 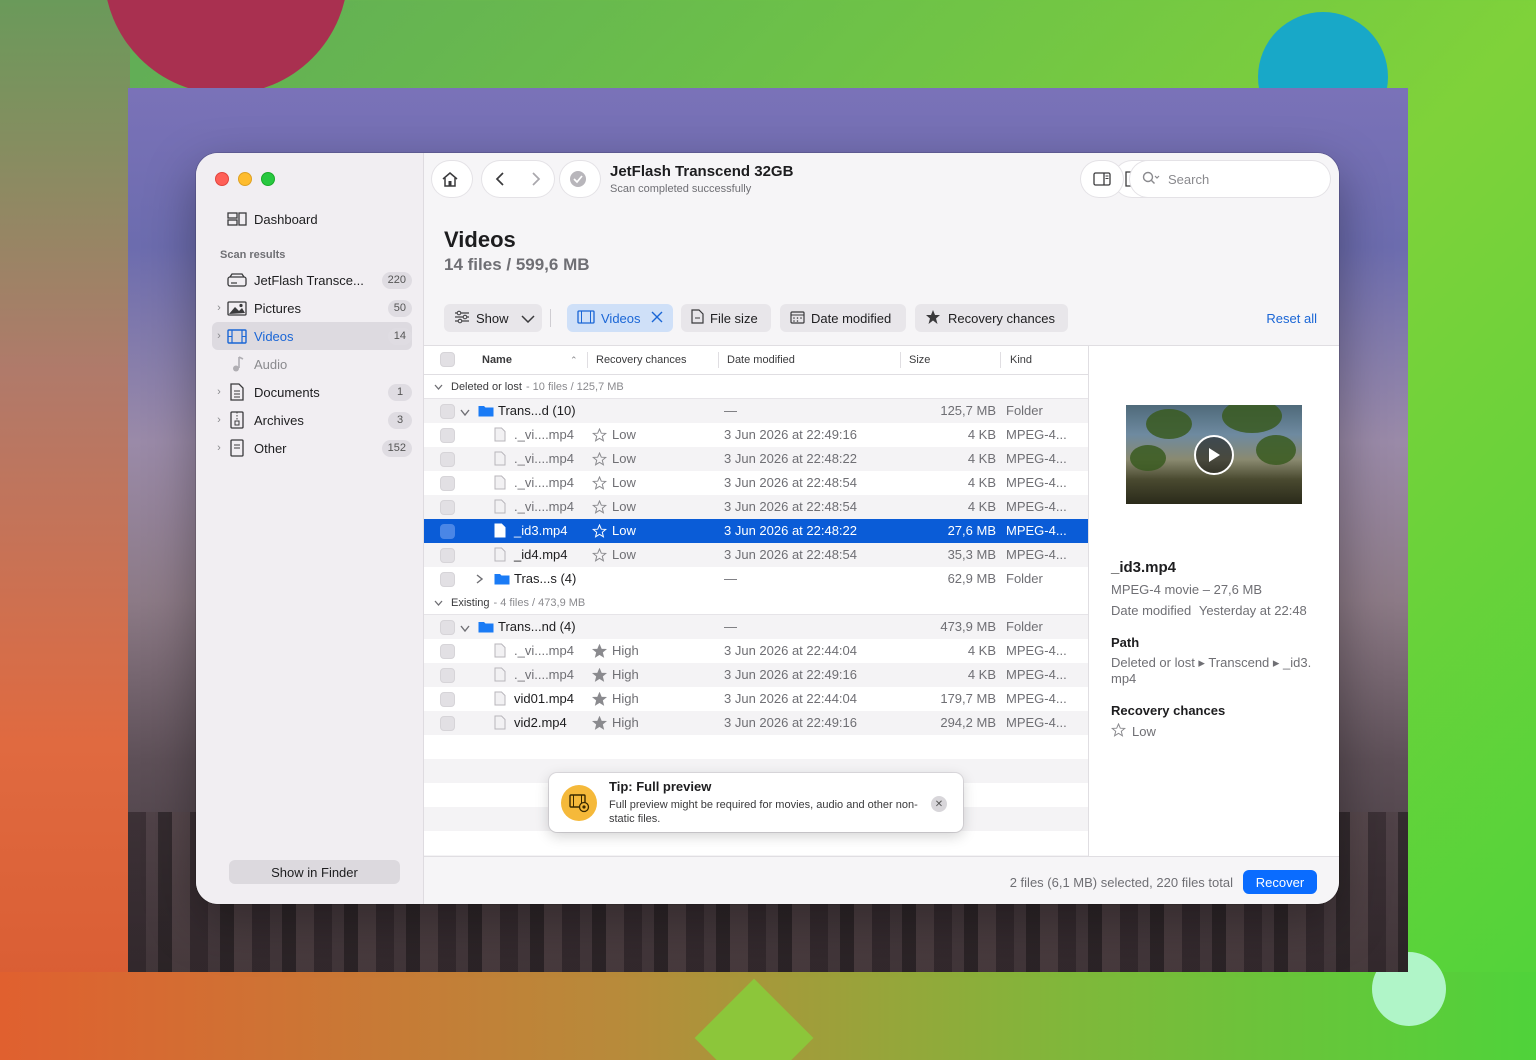 What do you see at coordinates (991, 318) in the screenshot?
I see `recovery-chances-filter: Recovery chances` at bounding box center [991, 318].